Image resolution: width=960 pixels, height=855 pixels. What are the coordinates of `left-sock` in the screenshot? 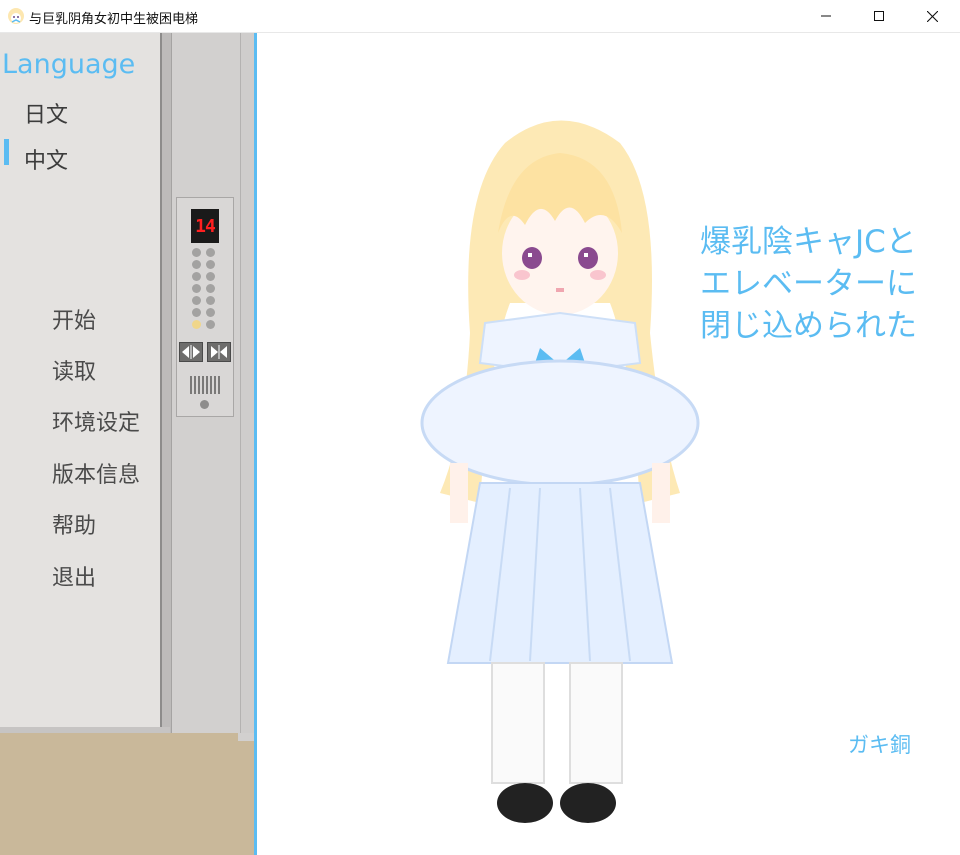 It's located at (518, 723).